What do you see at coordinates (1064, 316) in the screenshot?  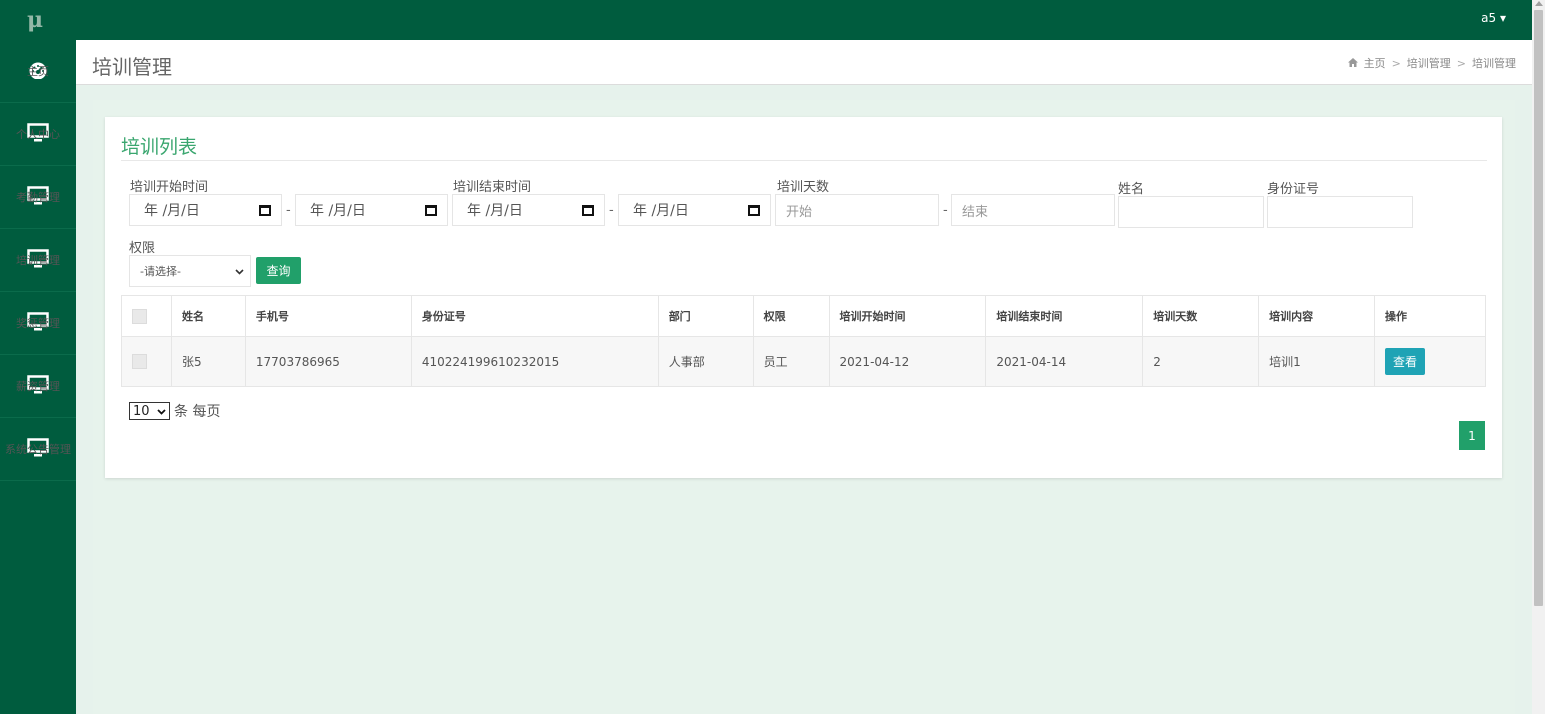 I see `column-header: 培训结束时间` at bounding box center [1064, 316].